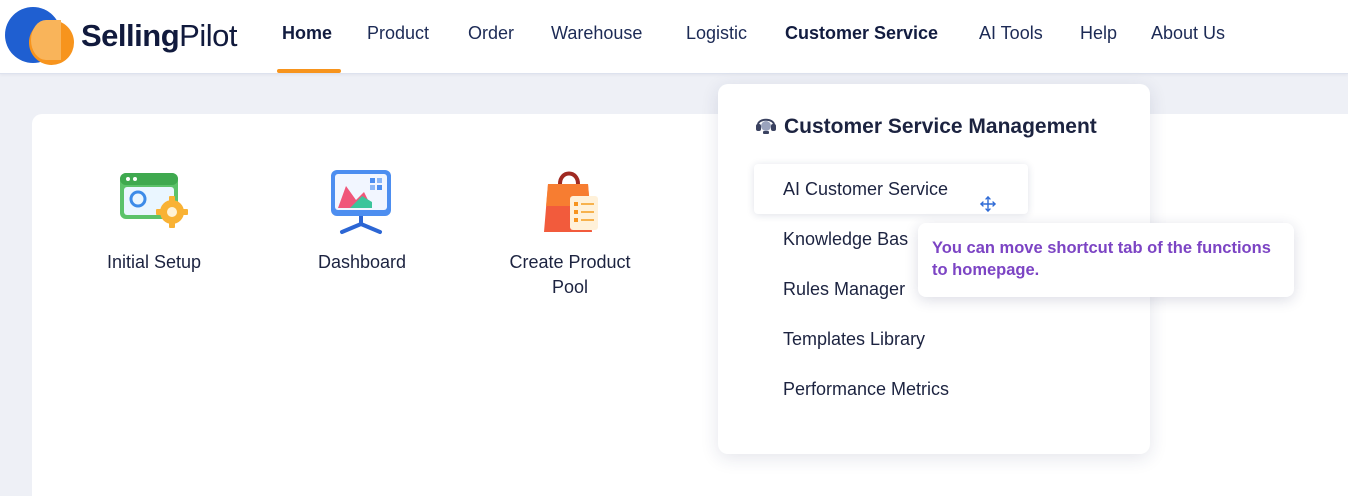 The height and width of the screenshot is (496, 1348). What do you see at coordinates (851, 389) in the screenshot?
I see `menu-item-performance-metrics: Performance Metrics` at bounding box center [851, 389].